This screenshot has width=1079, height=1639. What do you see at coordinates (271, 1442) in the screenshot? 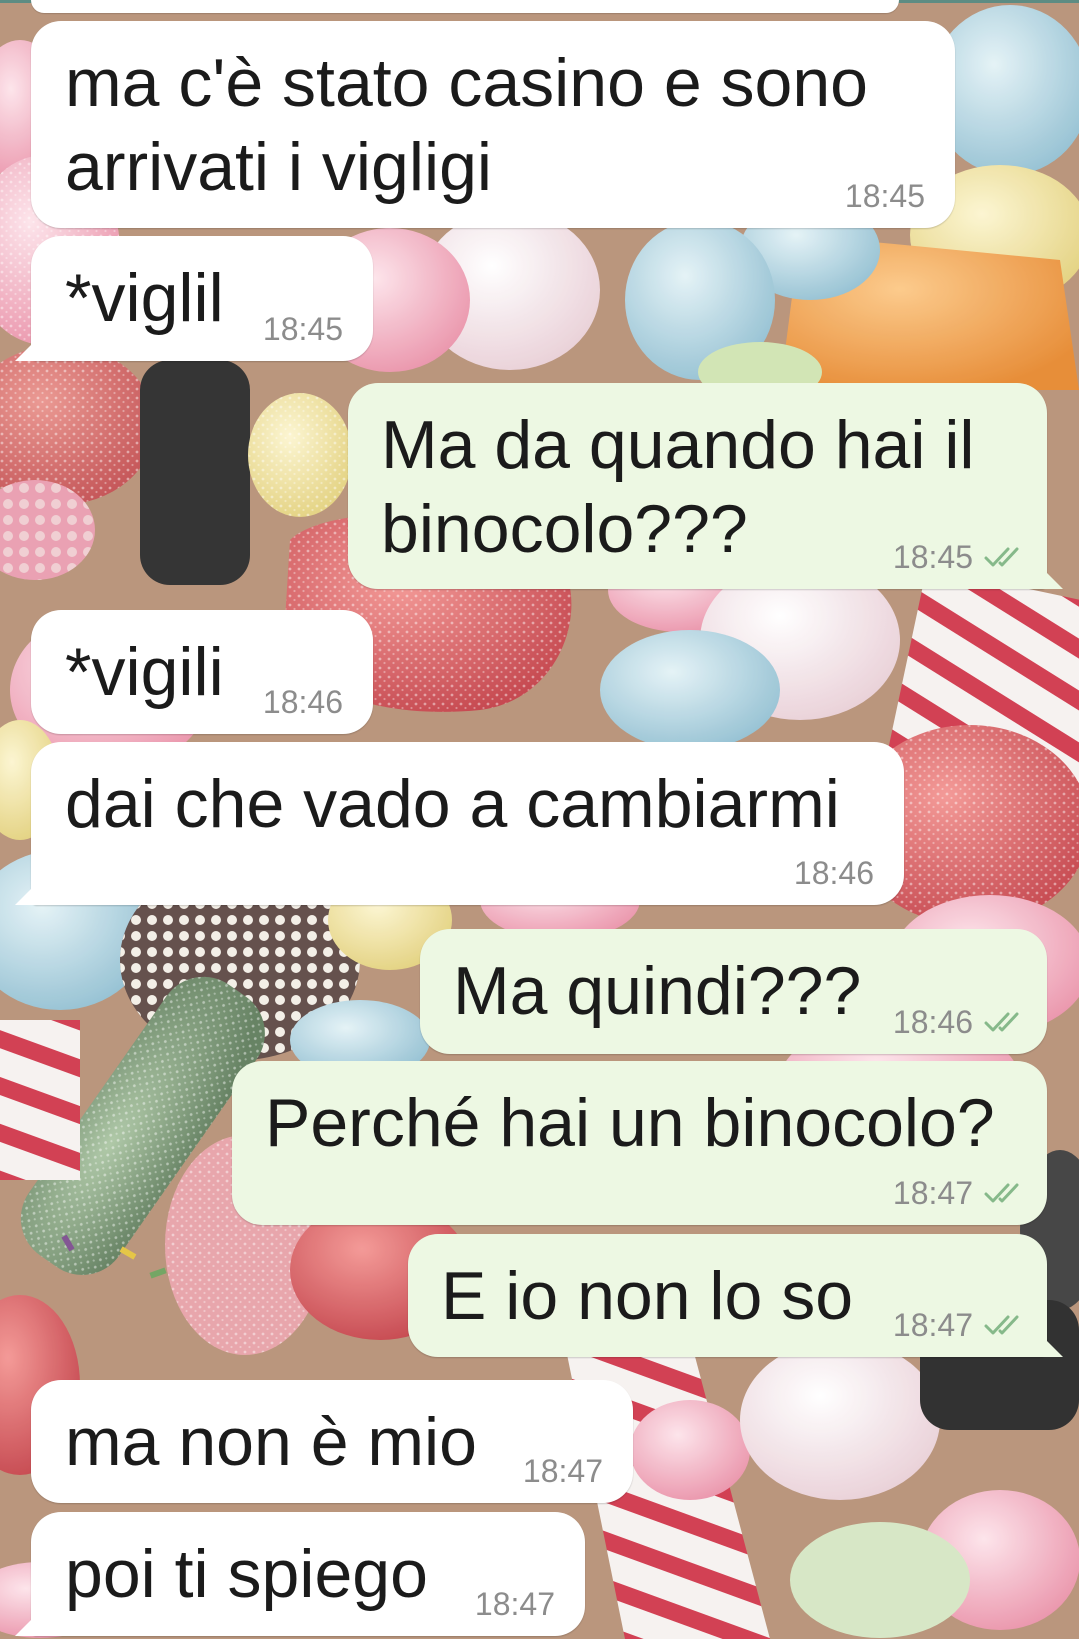
I see `message-text: ma non è mio` at bounding box center [271, 1442].